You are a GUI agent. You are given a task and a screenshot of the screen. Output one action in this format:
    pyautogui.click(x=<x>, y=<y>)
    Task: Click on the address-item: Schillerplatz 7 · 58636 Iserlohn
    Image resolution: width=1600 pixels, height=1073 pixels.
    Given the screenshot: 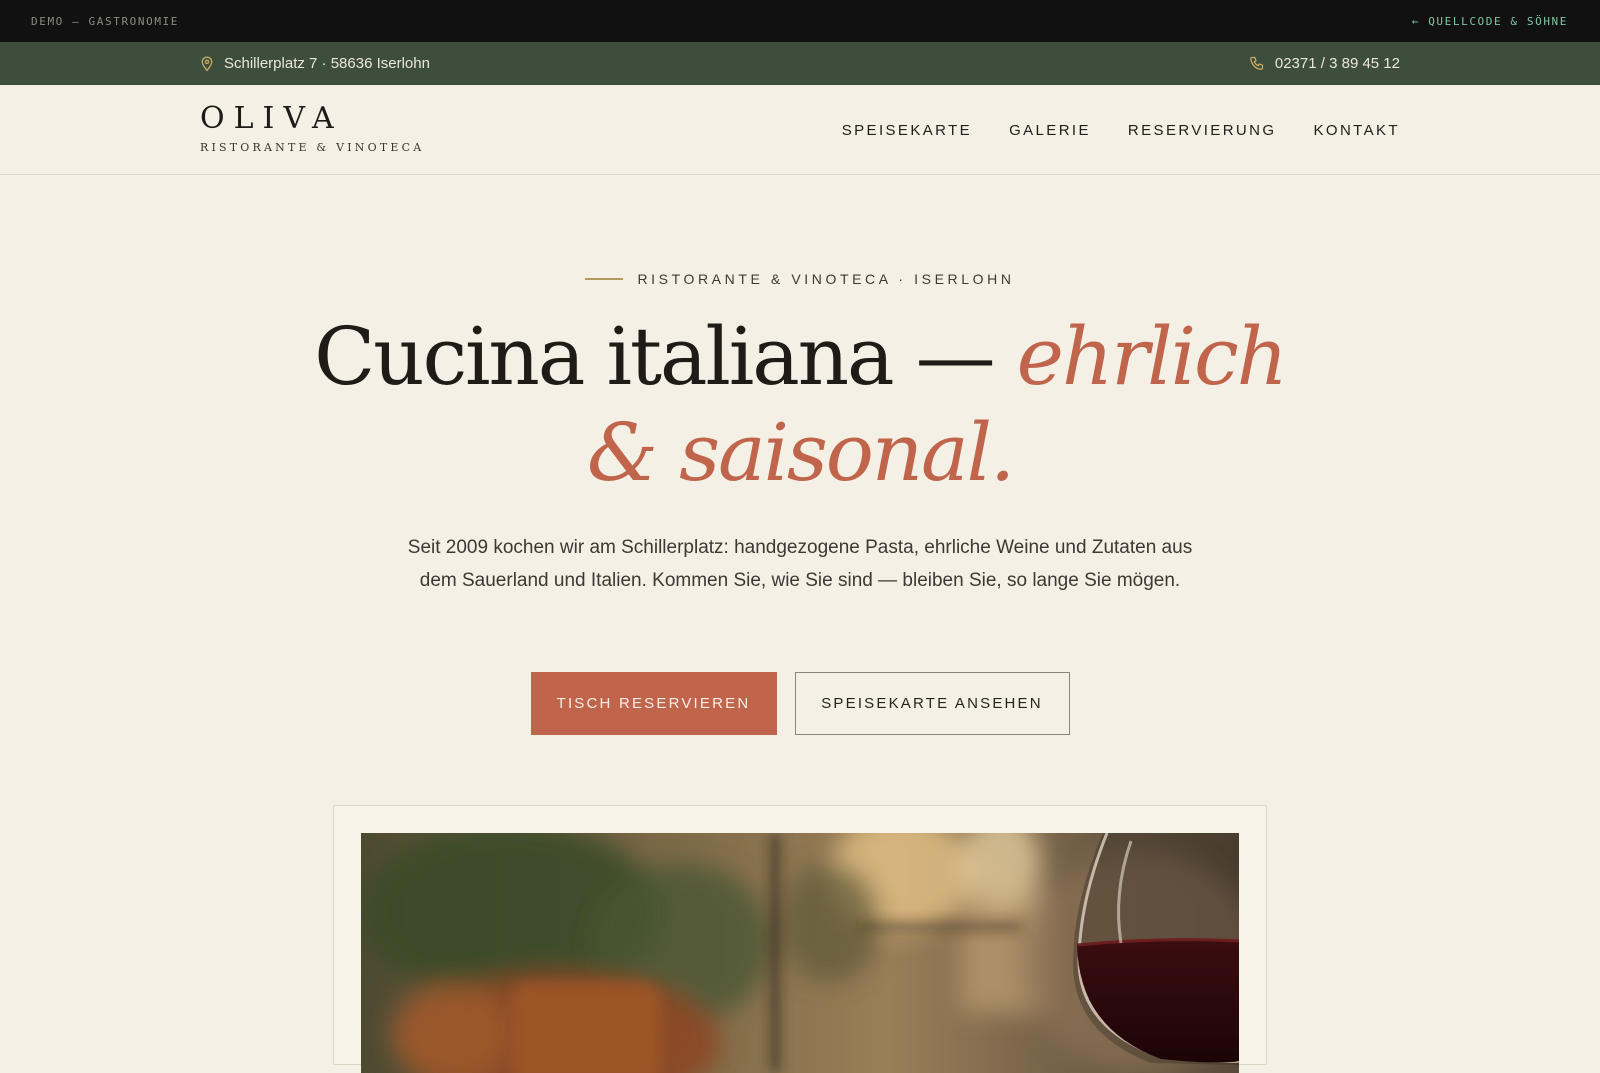 What is the action you would take?
    pyautogui.click(x=315, y=63)
    